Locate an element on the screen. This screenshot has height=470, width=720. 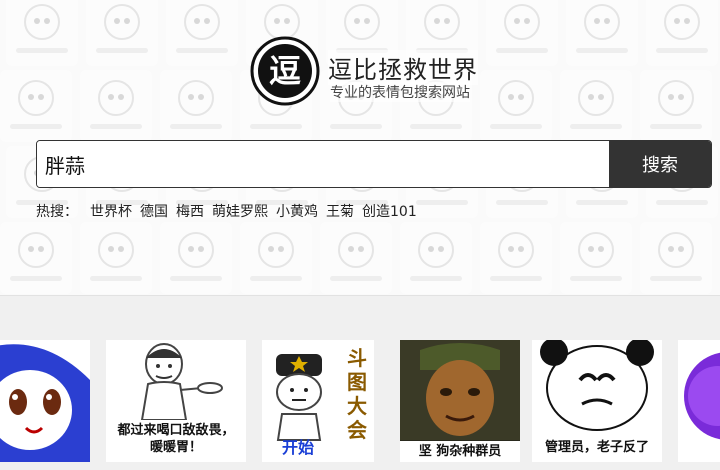
search-bar: 搜索 is located at coordinates (374, 164).